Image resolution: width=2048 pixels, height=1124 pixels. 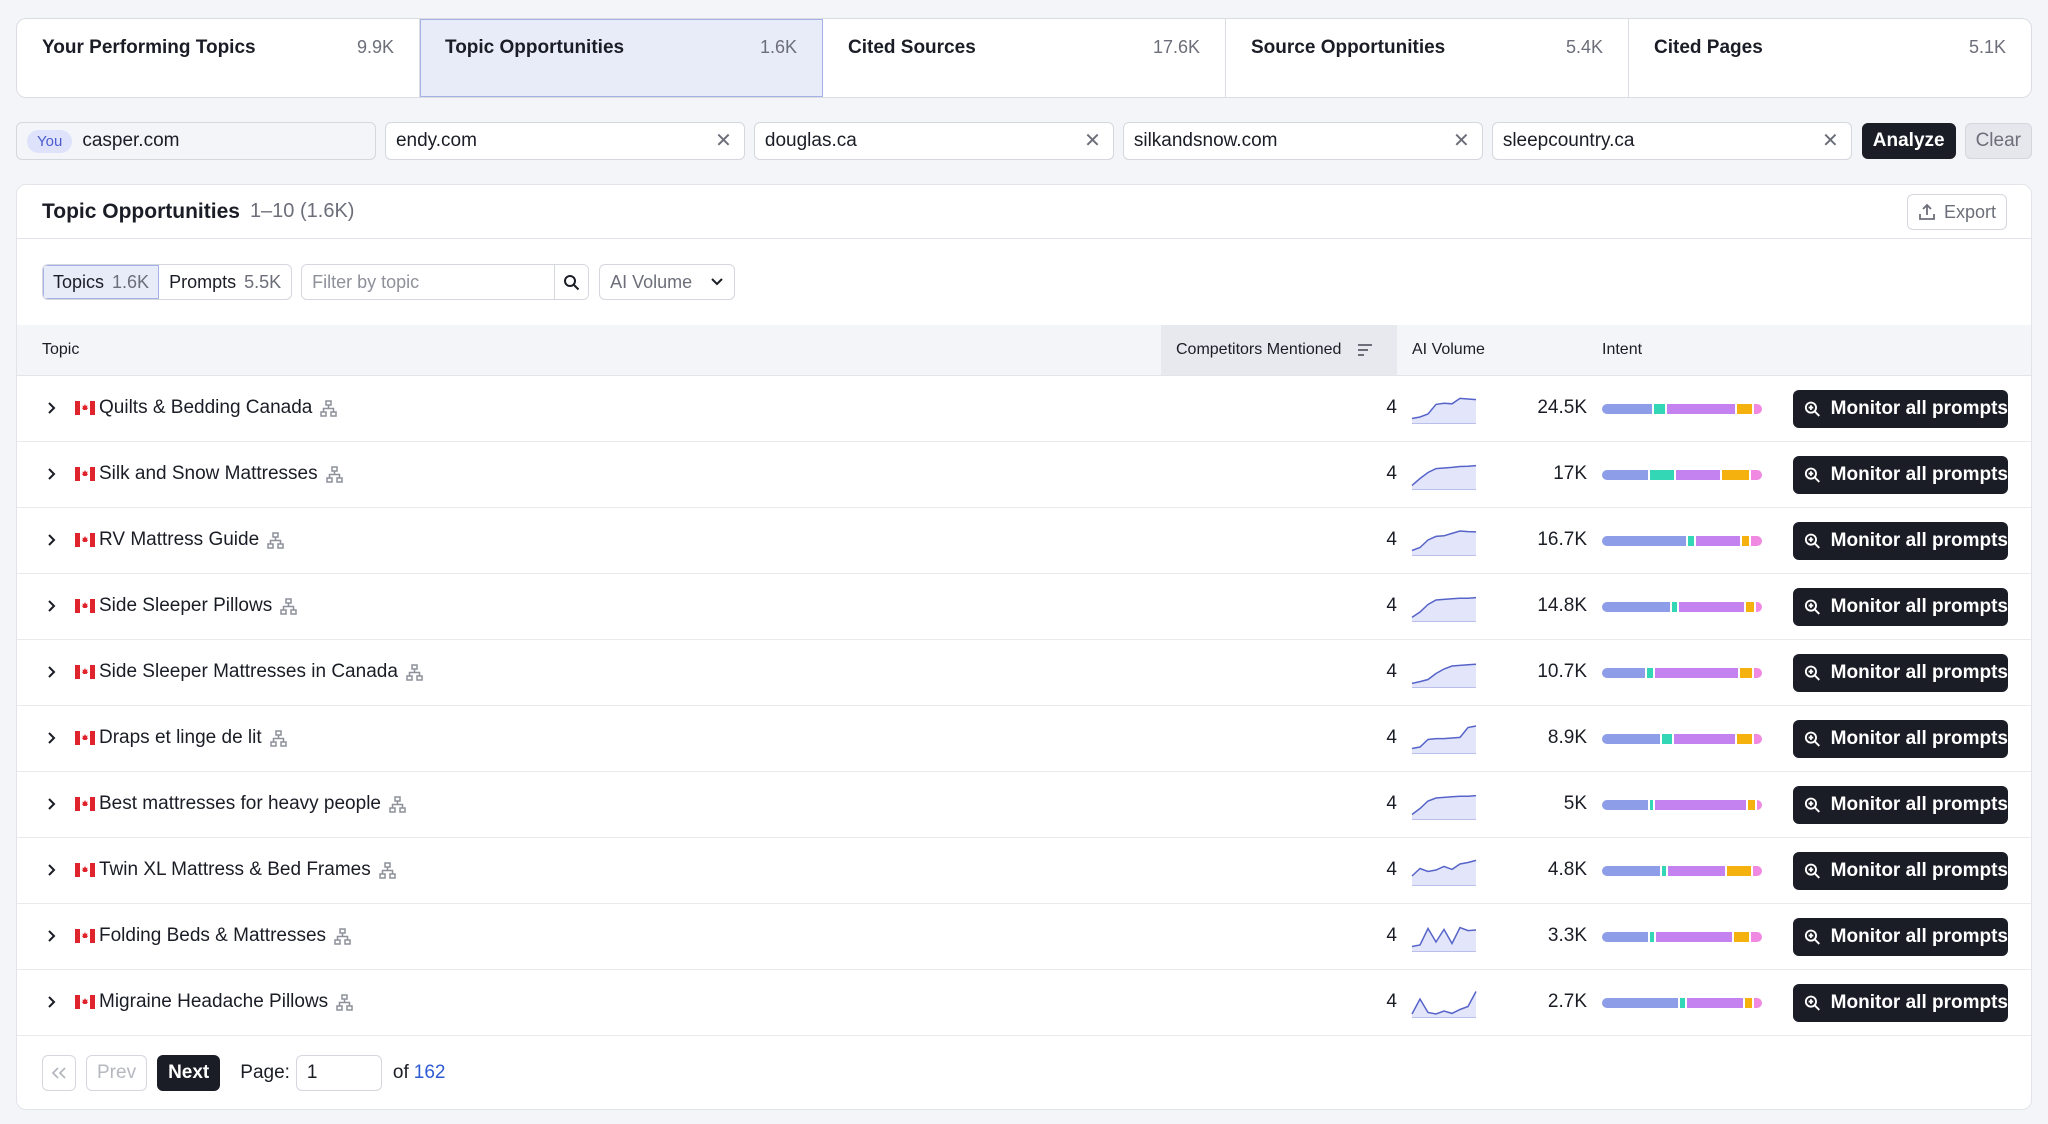 I want to click on topic-name: Twin XL Mattress & Bed Frames, so click(x=235, y=870).